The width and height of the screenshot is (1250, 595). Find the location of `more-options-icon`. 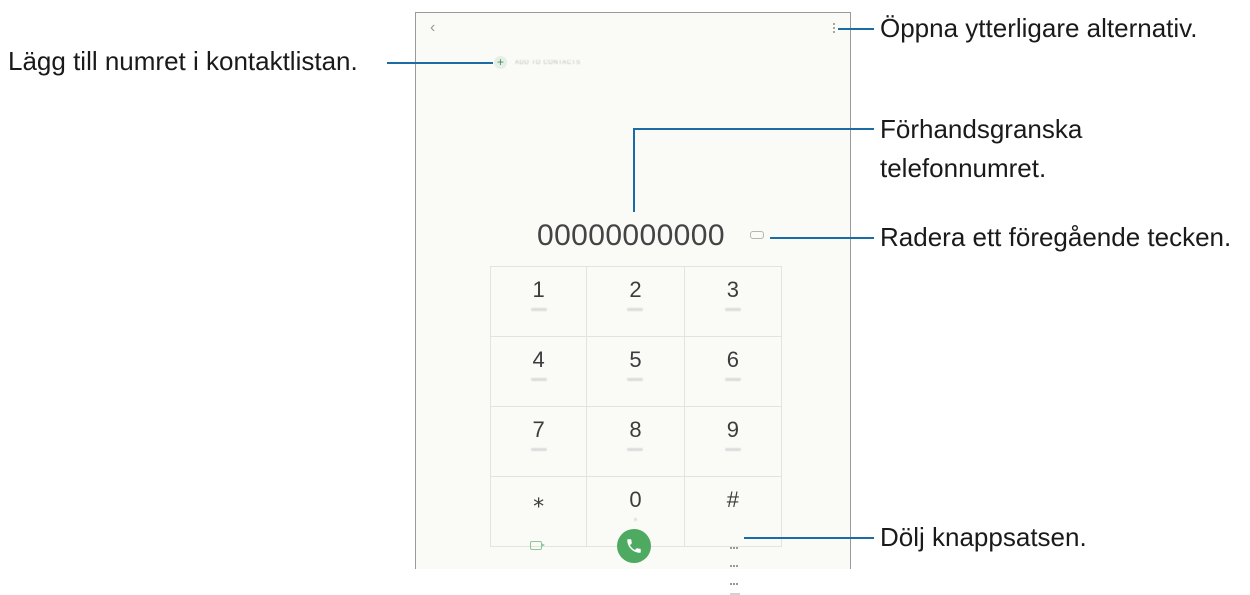

more-options-icon is located at coordinates (834, 29).